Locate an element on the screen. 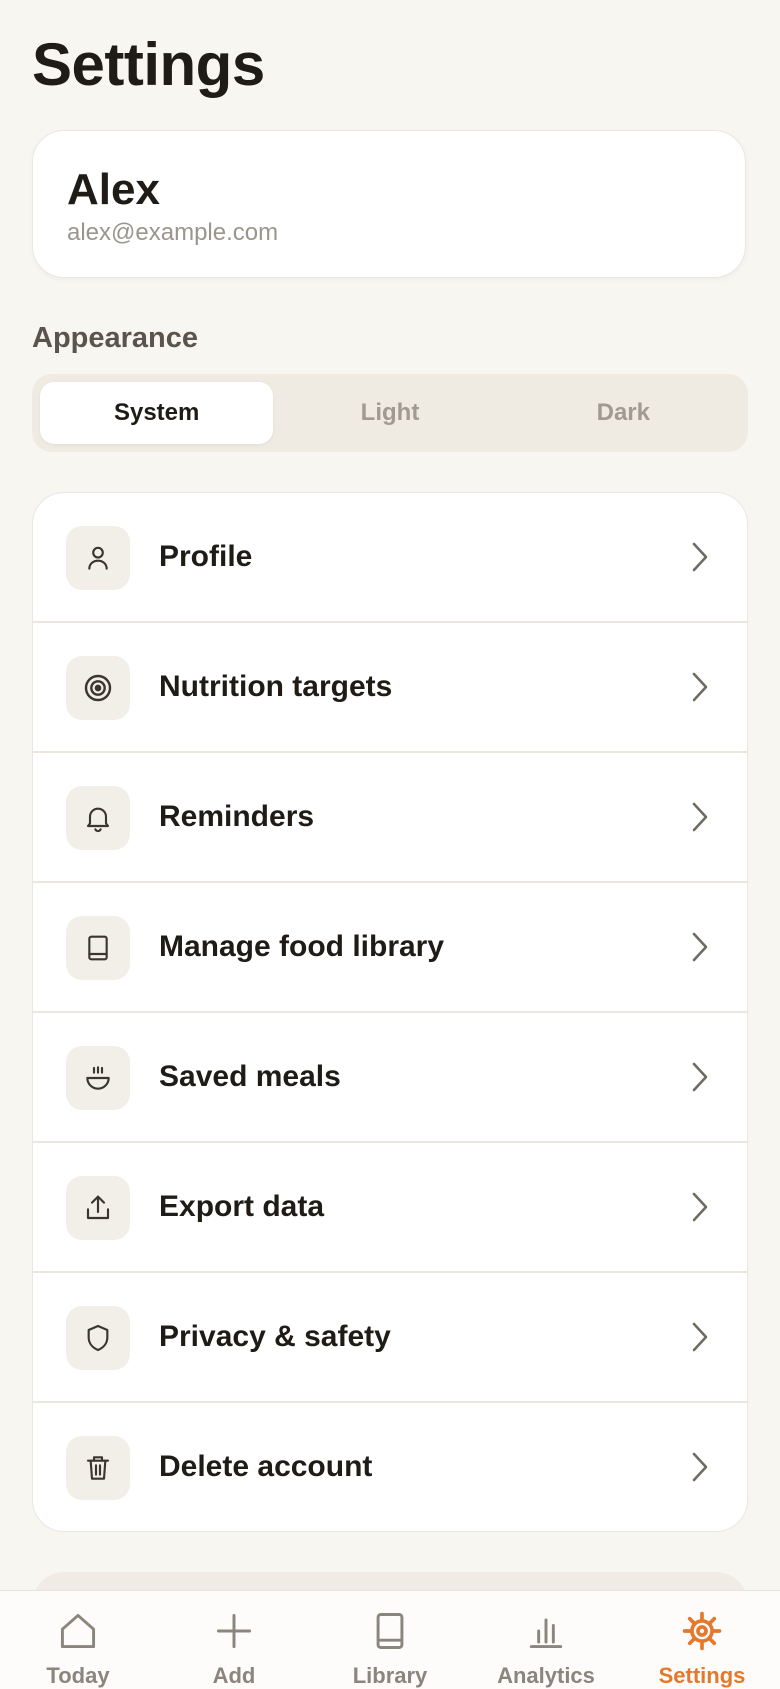 Image resolution: width=780 pixels, height=1689 pixels. menu-item-privacy-safety: Privacy & safety is located at coordinates (390, 1338).